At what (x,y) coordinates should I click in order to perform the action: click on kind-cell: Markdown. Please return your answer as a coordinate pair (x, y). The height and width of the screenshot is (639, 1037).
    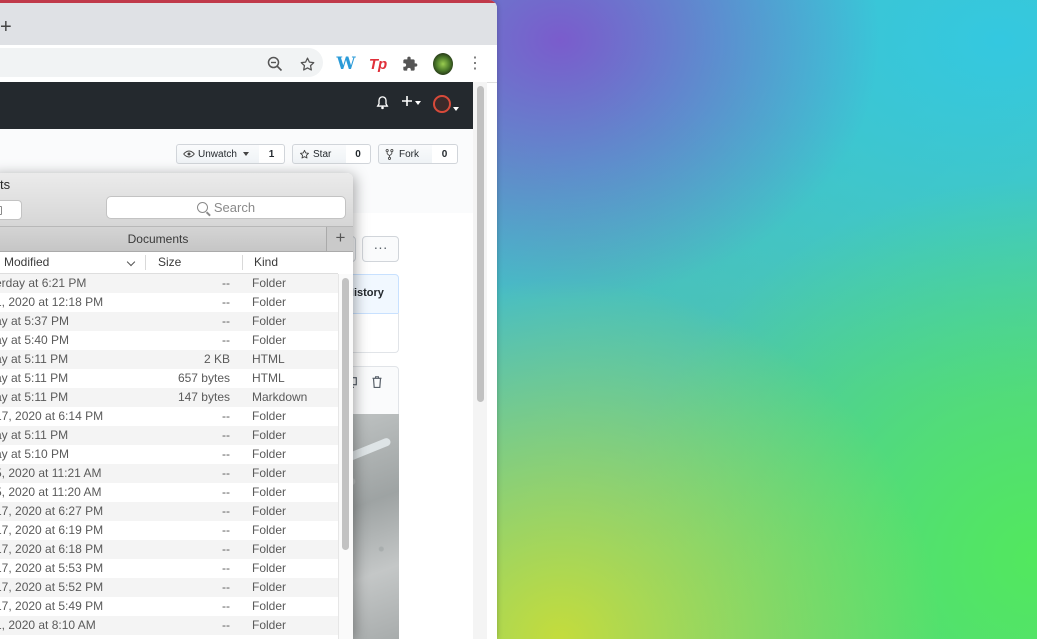
    Looking at the image, I should click on (280, 397).